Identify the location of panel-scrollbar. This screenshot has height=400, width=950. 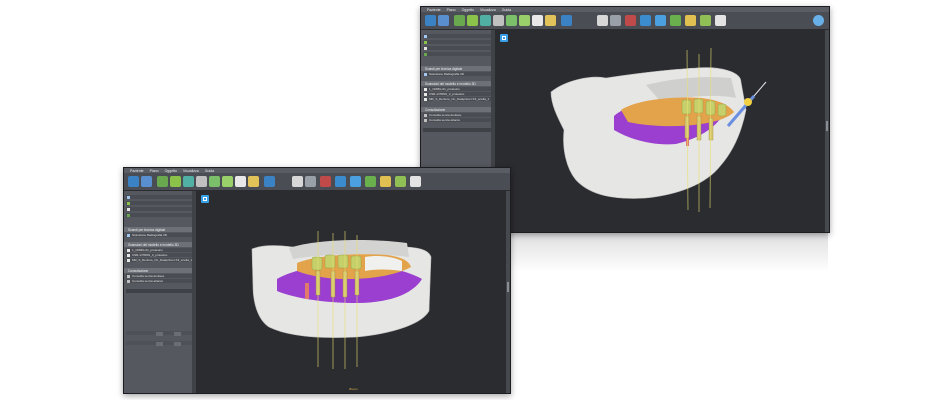
(194, 292).